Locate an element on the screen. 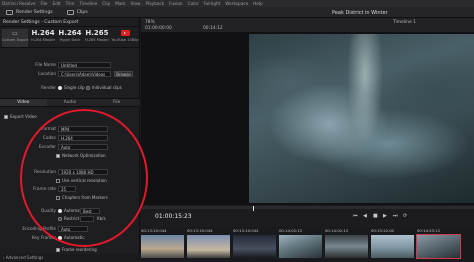 Image resolution: width=474 pixels, height=262 pixels. individual-clips-radio is located at coordinates (88, 88).